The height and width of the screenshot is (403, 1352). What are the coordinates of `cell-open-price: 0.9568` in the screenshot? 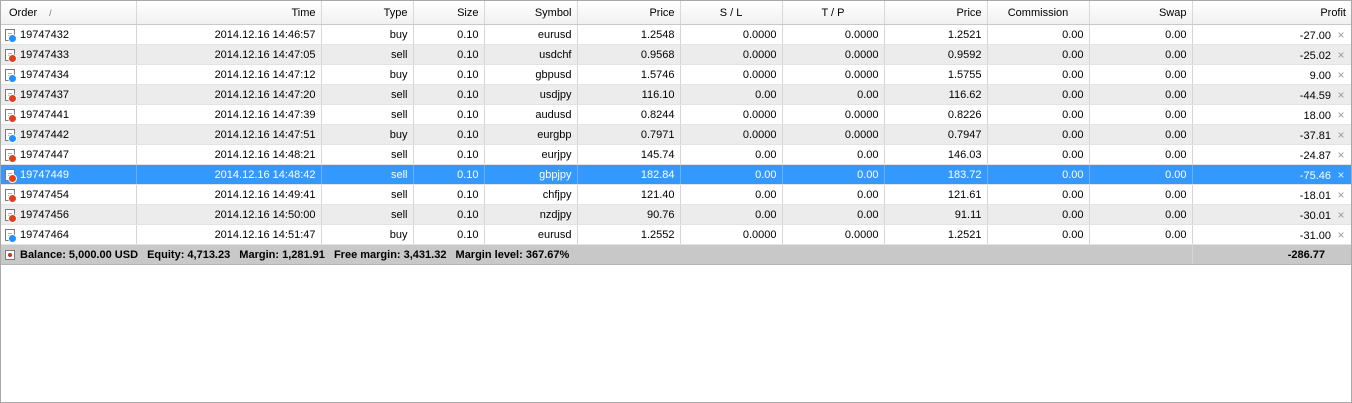 It's located at (629, 54).